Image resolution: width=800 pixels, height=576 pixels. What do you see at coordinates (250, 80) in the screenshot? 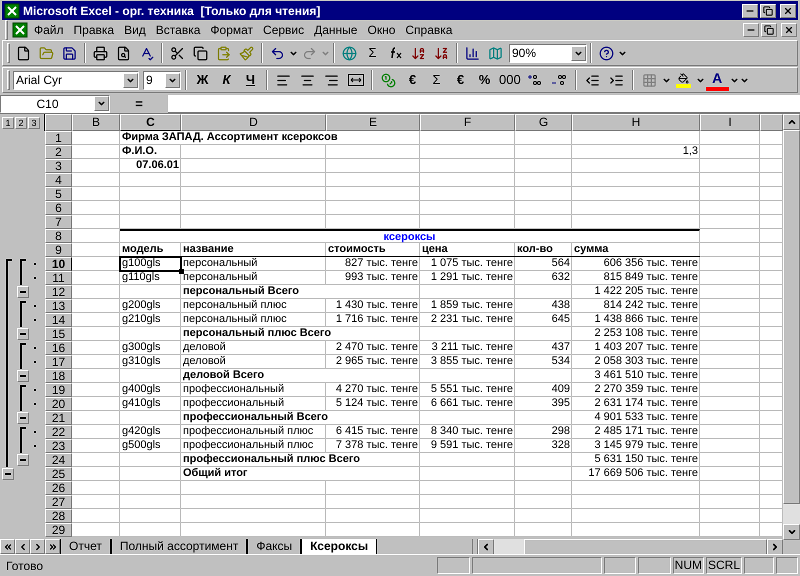
I see `underline-button: Ч` at bounding box center [250, 80].